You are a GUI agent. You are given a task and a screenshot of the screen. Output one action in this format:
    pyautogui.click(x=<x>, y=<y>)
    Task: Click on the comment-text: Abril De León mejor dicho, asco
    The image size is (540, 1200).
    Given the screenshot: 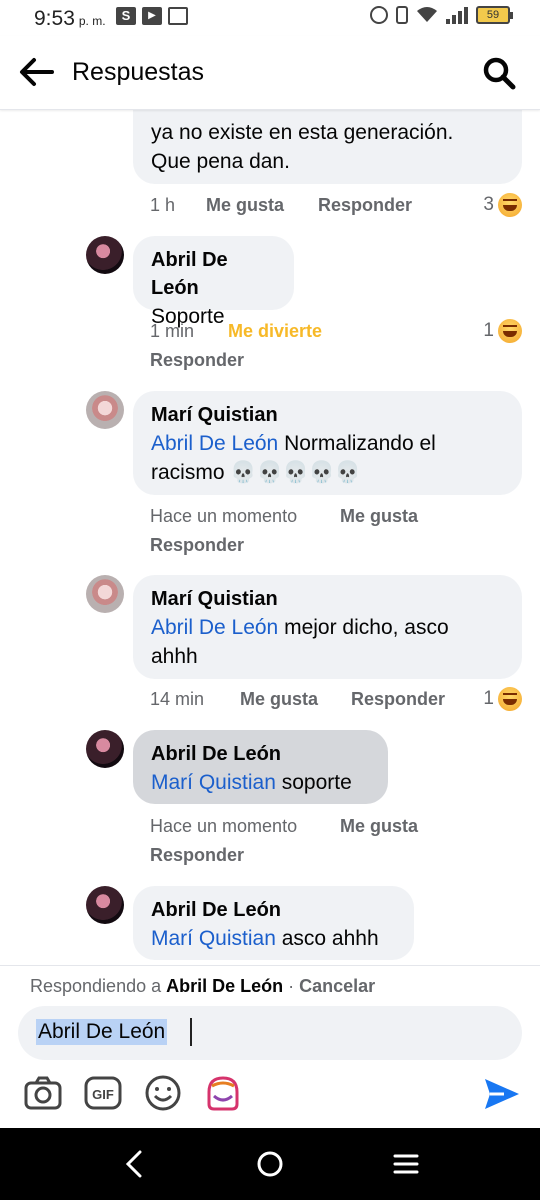 What is the action you would take?
    pyautogui.click(x=300, y=627)
    